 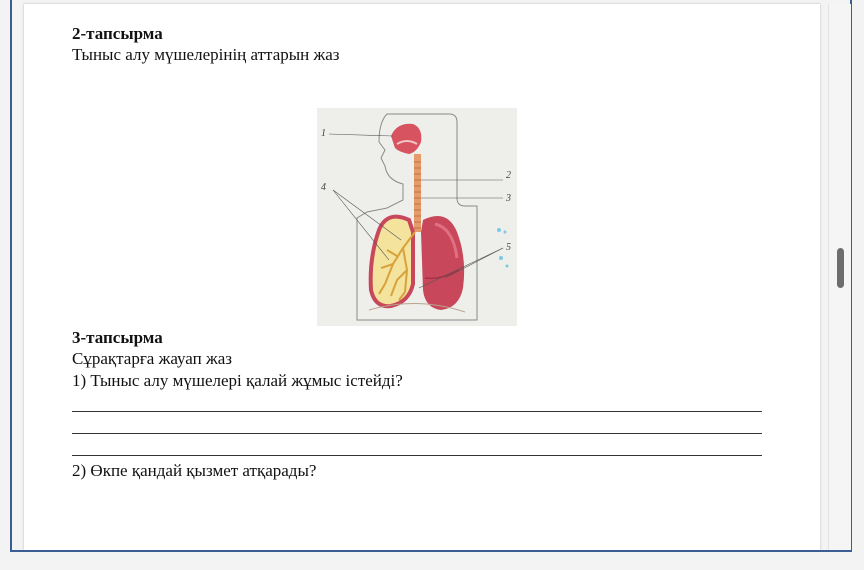 What do you see at coordinates (443, 263) in the screenshot?
I see `right-lung` at bounding box center [443, 263].